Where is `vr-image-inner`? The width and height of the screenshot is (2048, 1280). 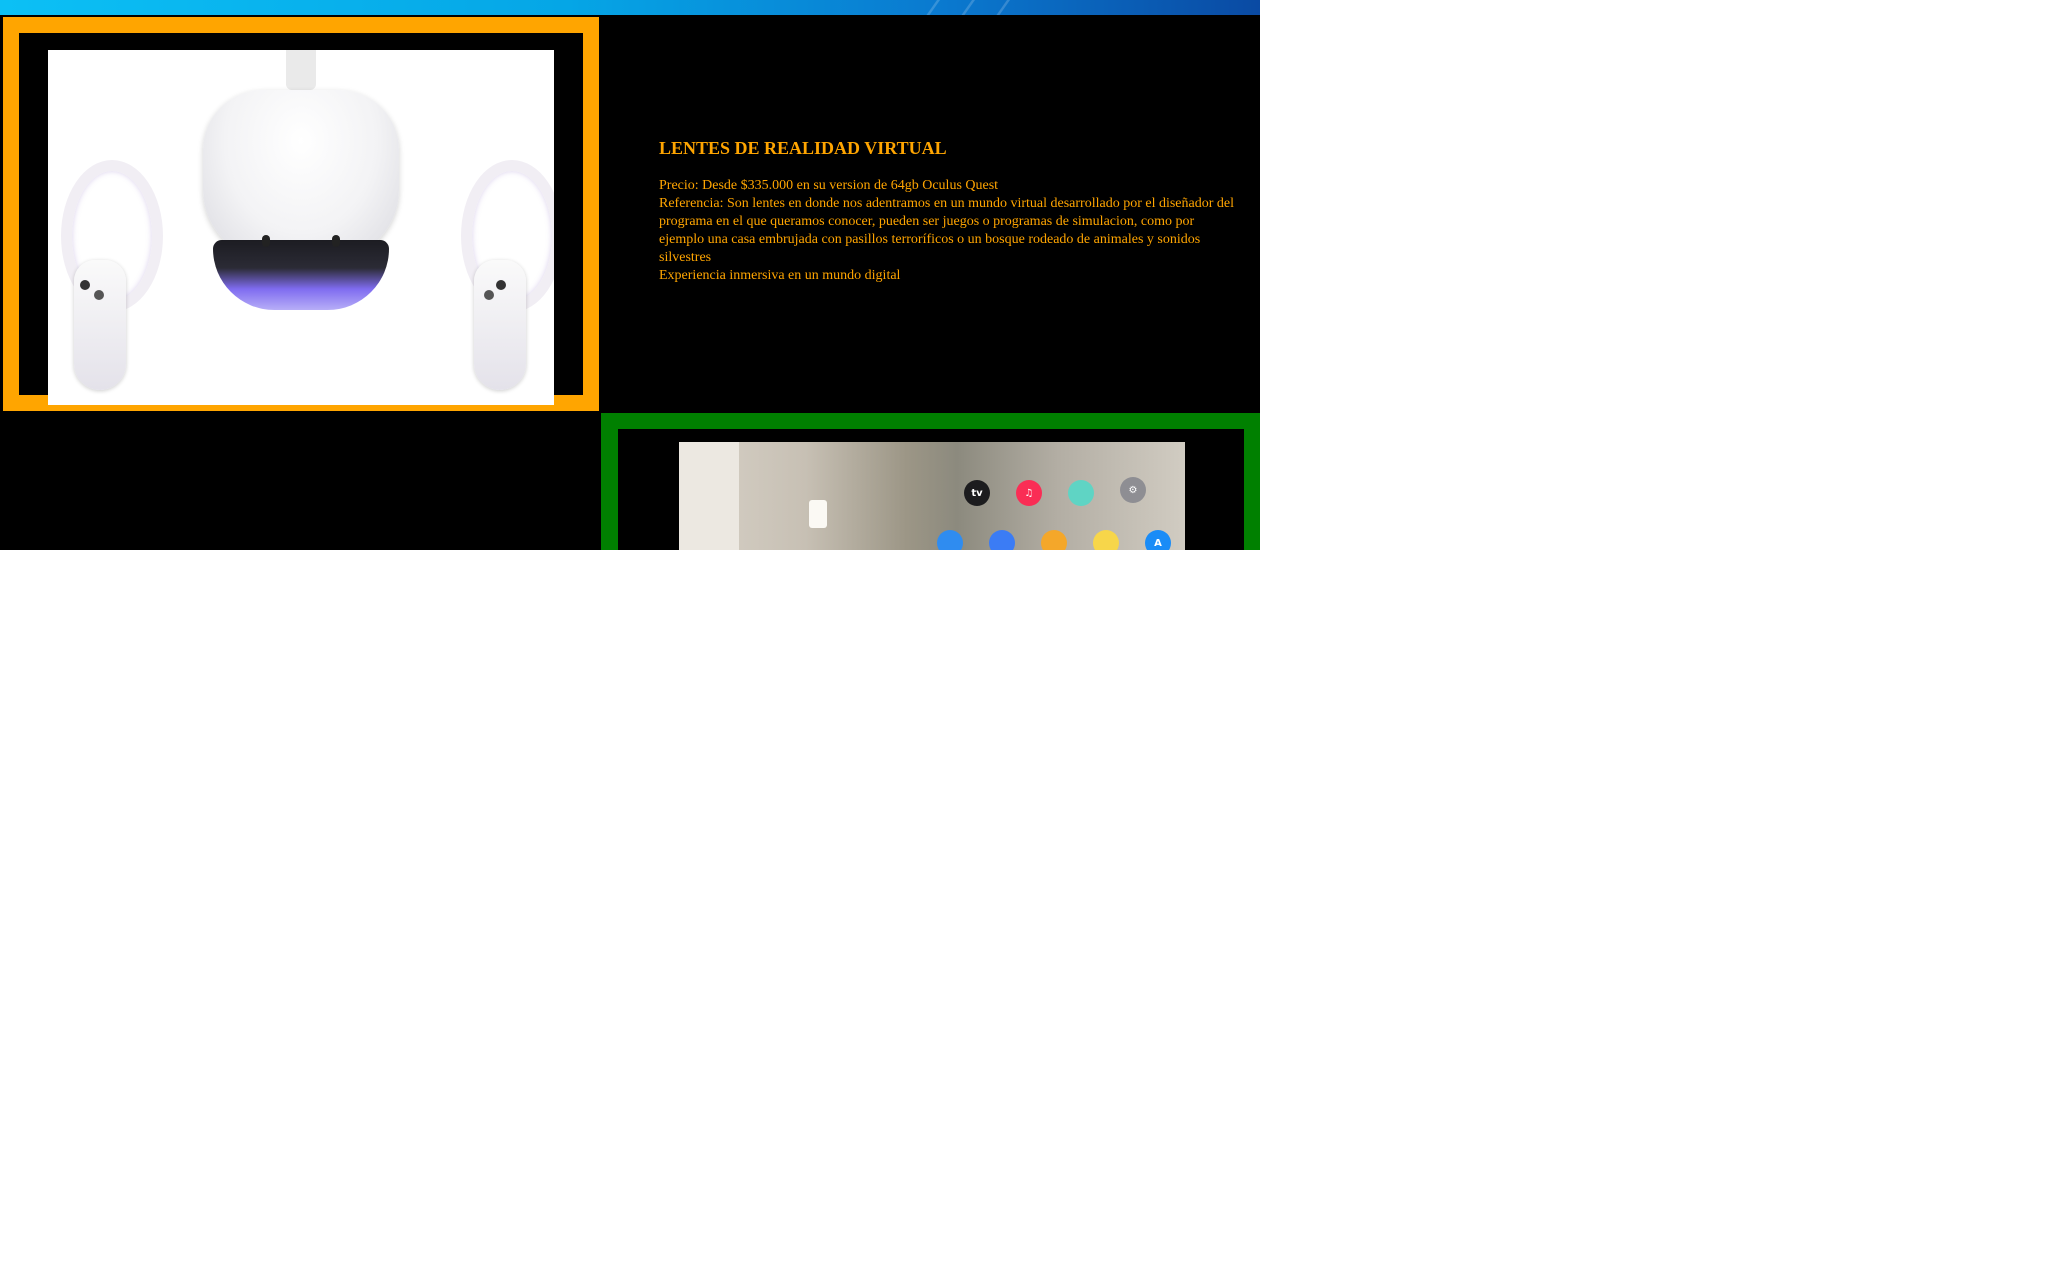
vr-image-inner is located at coordinates (301, 219).